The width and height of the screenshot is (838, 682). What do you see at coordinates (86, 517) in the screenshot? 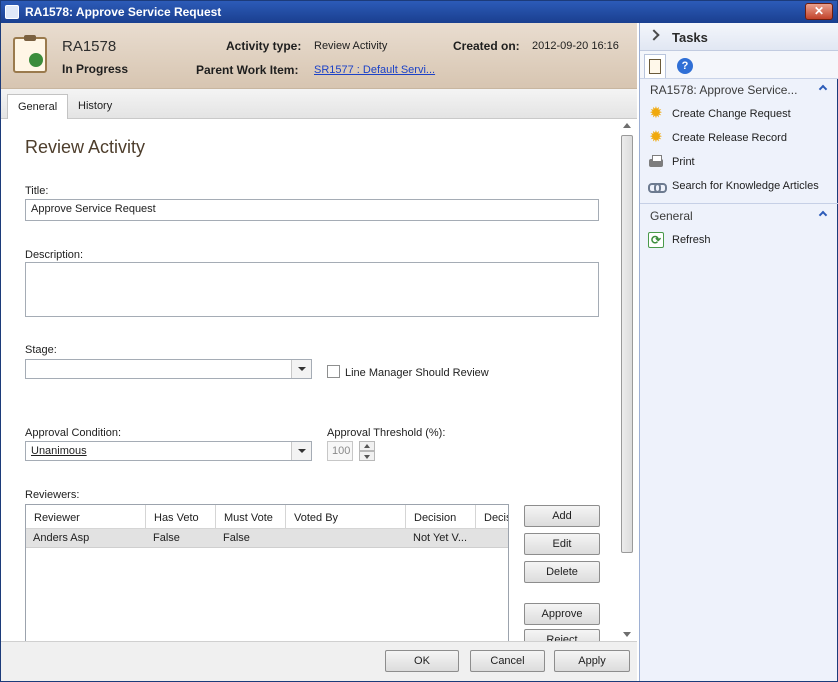
I see `column-header-reviewer: Reviewer` at bounding box center [86, 517].